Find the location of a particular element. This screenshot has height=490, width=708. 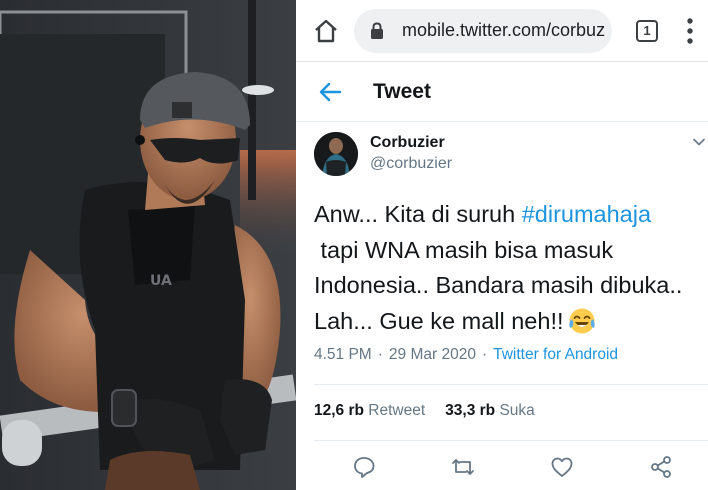

hashtag-link: #dirumahaja is located at coordinates (586, 214).